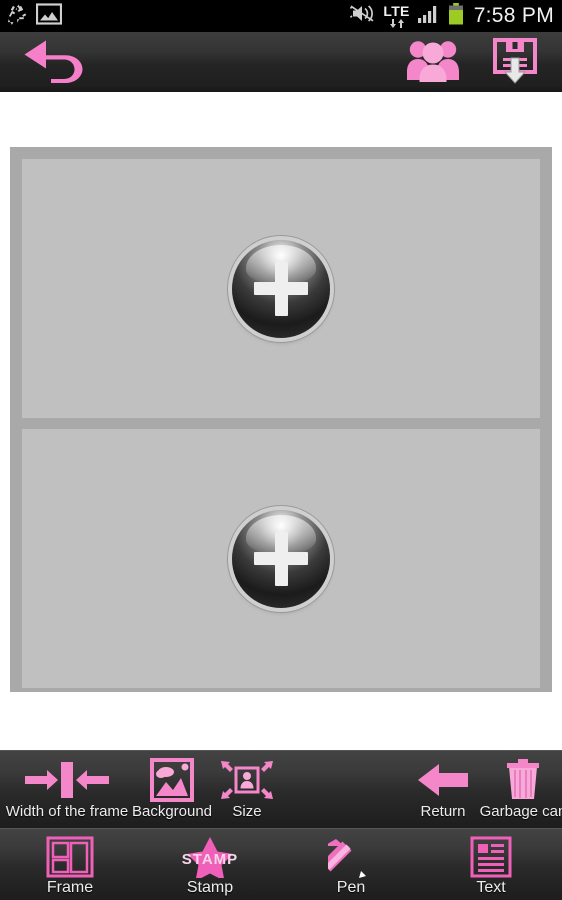  I want to click on tool-text: Text, so click(491, 864).